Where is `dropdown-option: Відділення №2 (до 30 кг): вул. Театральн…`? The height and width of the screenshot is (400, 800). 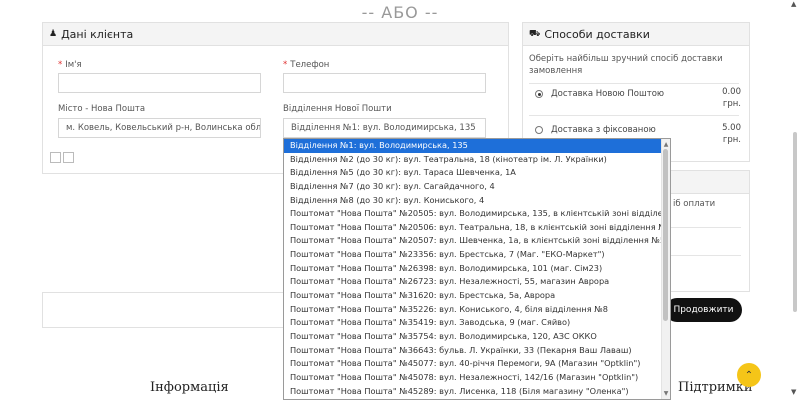 dropdown-option: Відділення №2 (до 30 кг): вул. Театральн… is located at coordinates (477, 160).